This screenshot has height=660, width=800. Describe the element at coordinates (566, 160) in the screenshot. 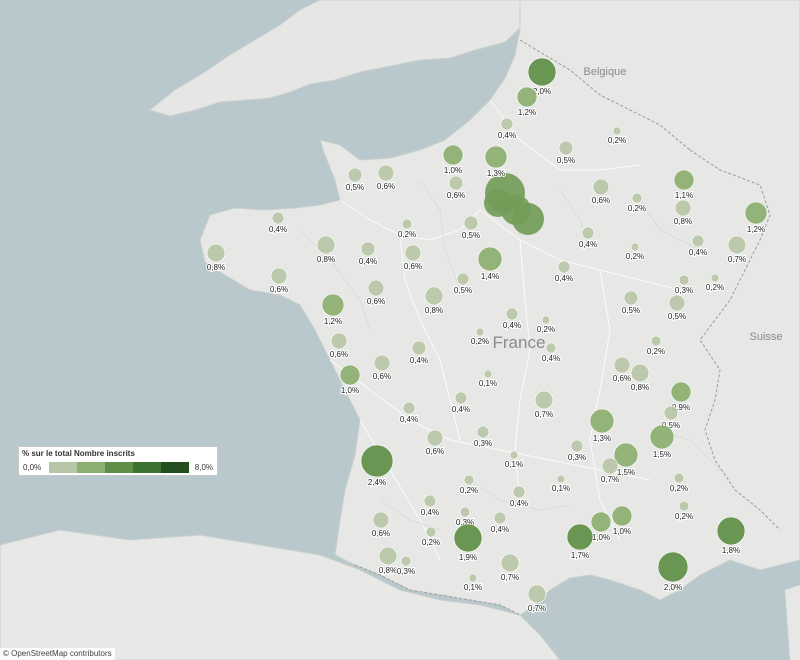

I see `bubble-label-5: 0,5%` at that location.